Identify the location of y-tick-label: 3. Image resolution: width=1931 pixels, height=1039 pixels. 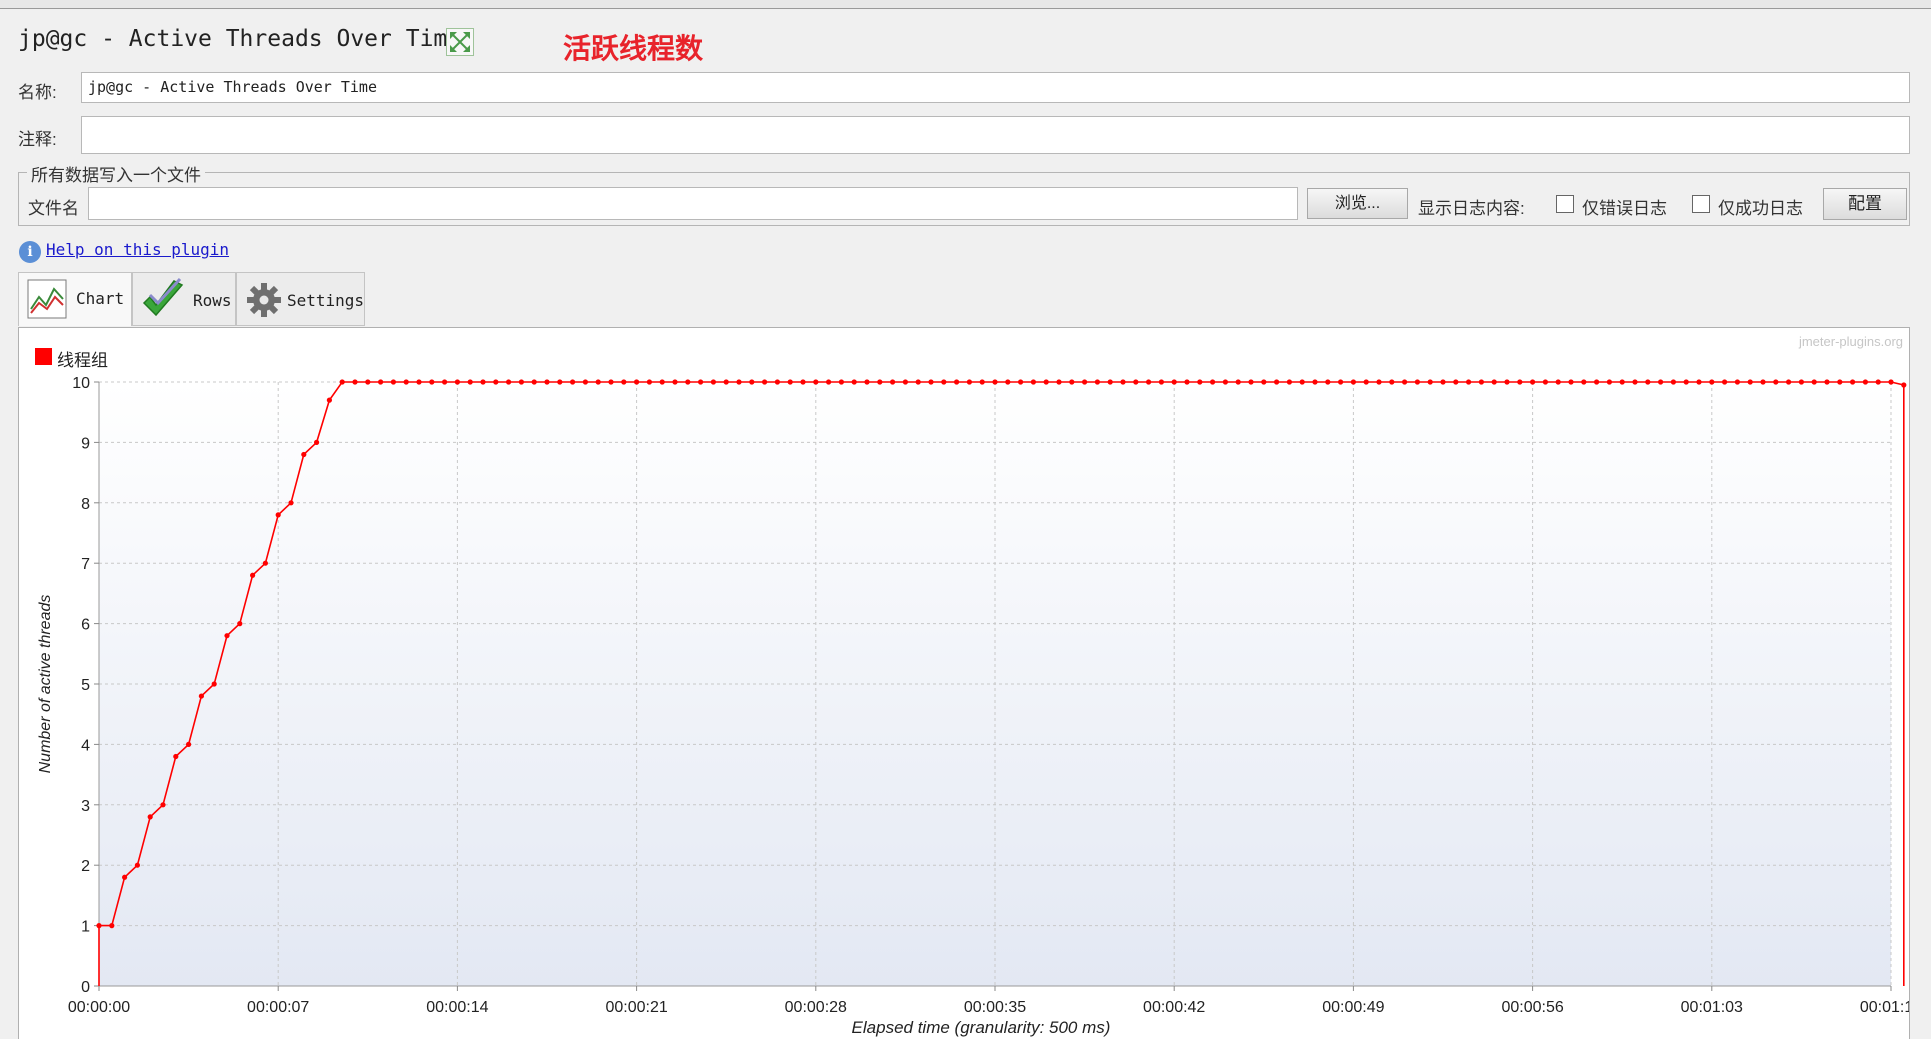
(85, 806).